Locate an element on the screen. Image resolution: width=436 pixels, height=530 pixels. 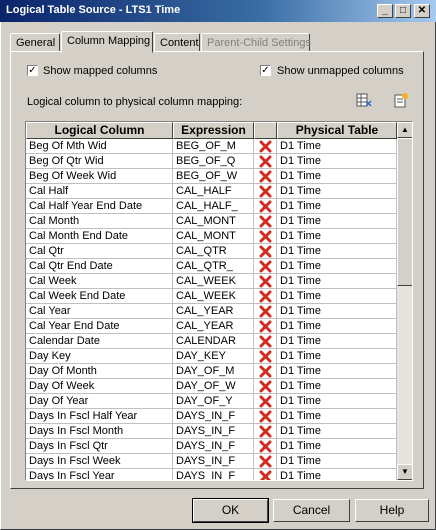
expression-cell: DAY_OF_W is located at coordinates (213, 386).